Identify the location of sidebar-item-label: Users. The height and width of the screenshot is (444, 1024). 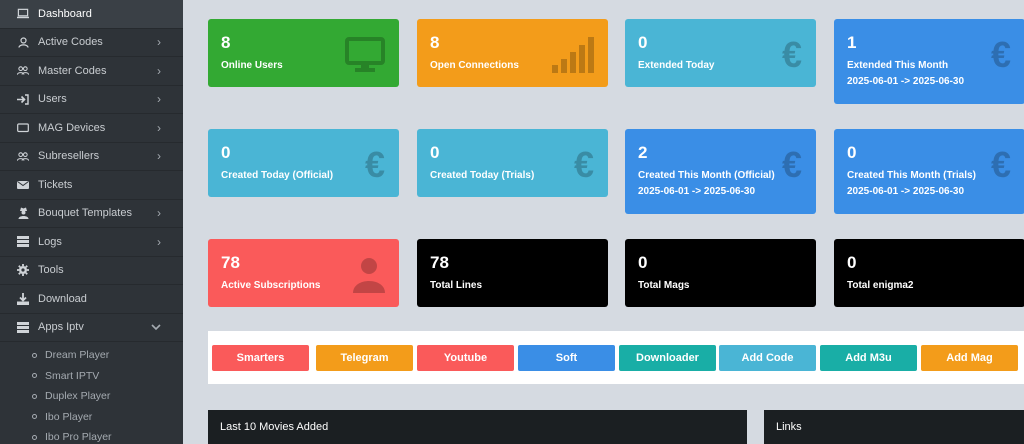
(52, 99).